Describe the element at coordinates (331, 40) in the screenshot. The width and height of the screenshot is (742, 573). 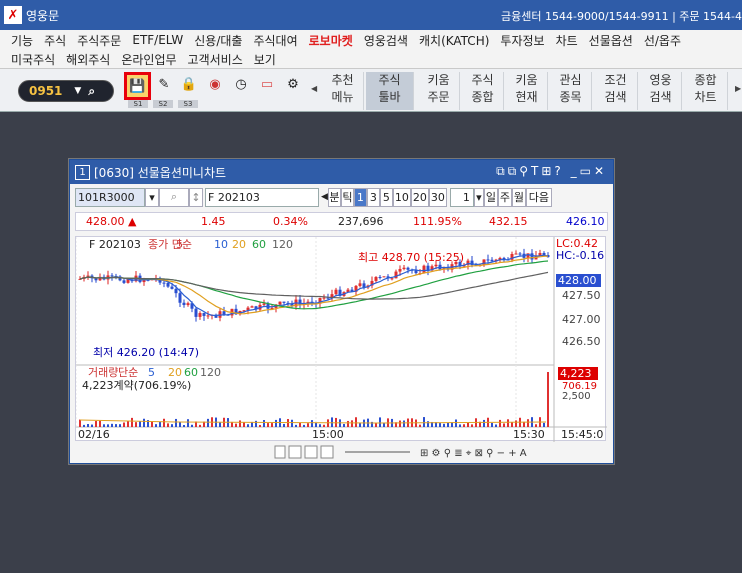
I see `menu-item: 로보마켓` at that location.